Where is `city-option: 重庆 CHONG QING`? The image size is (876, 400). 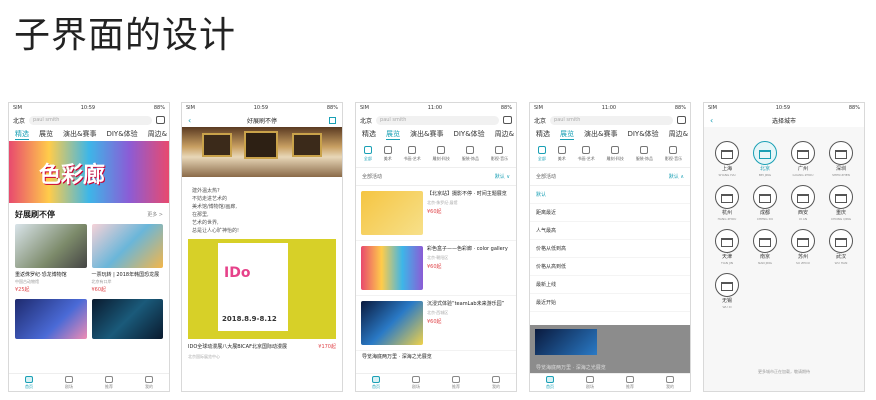 city-option: 重庆 CHONG QING is located at coordinates (841, 203).